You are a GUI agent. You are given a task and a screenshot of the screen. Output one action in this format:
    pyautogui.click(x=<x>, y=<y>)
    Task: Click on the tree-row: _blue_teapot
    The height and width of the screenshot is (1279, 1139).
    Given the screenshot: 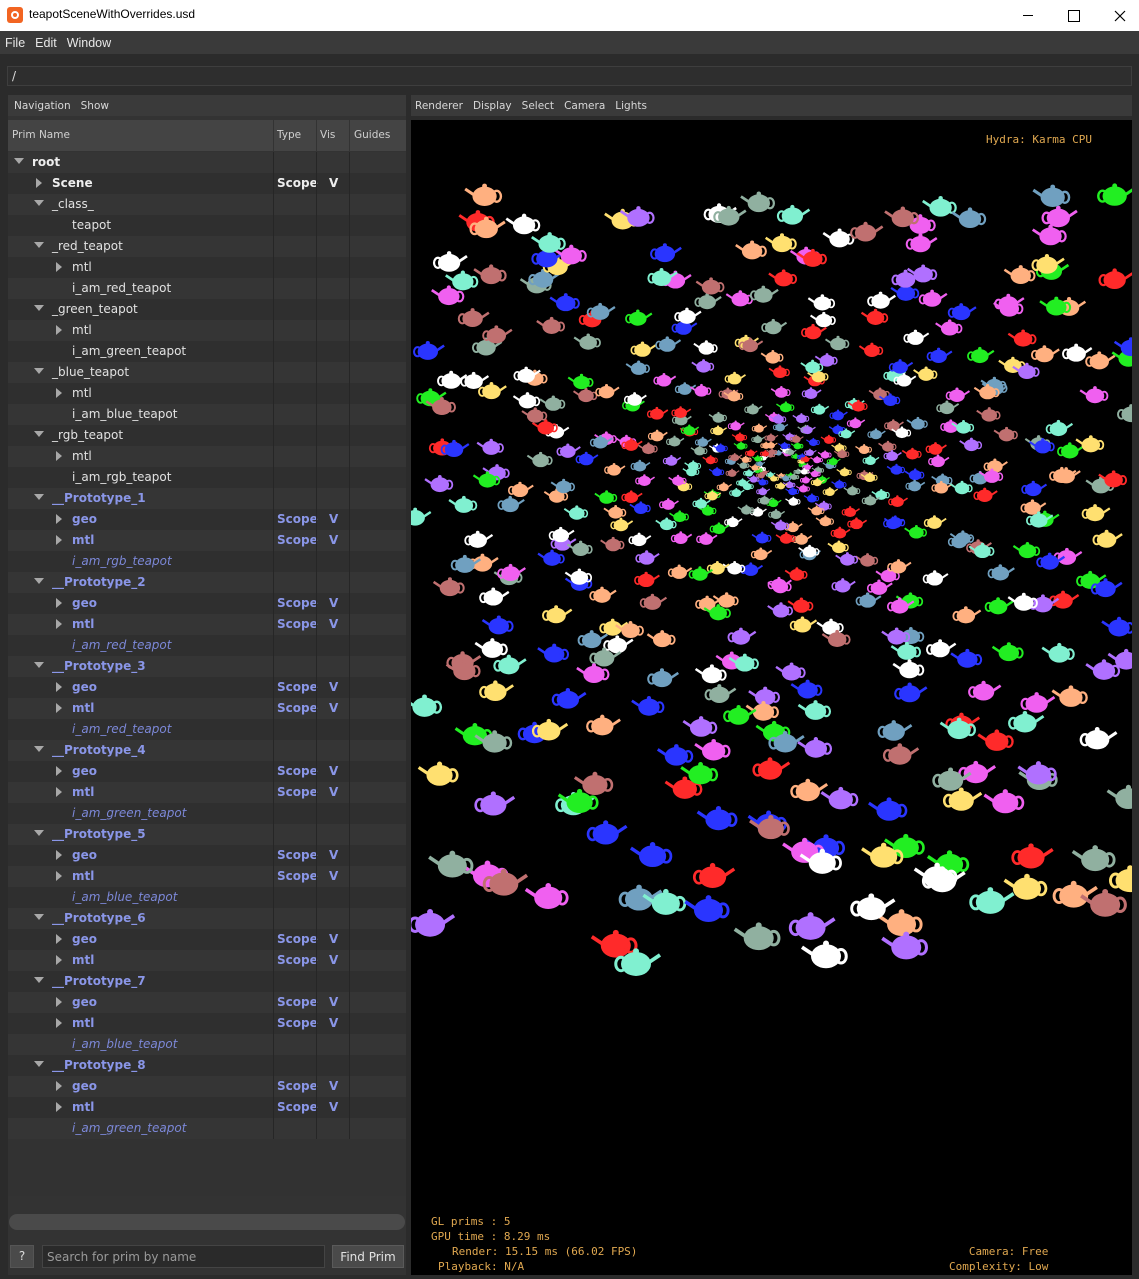 What is the action you would take?
    pyautogui.click(x=207, y=372)
    